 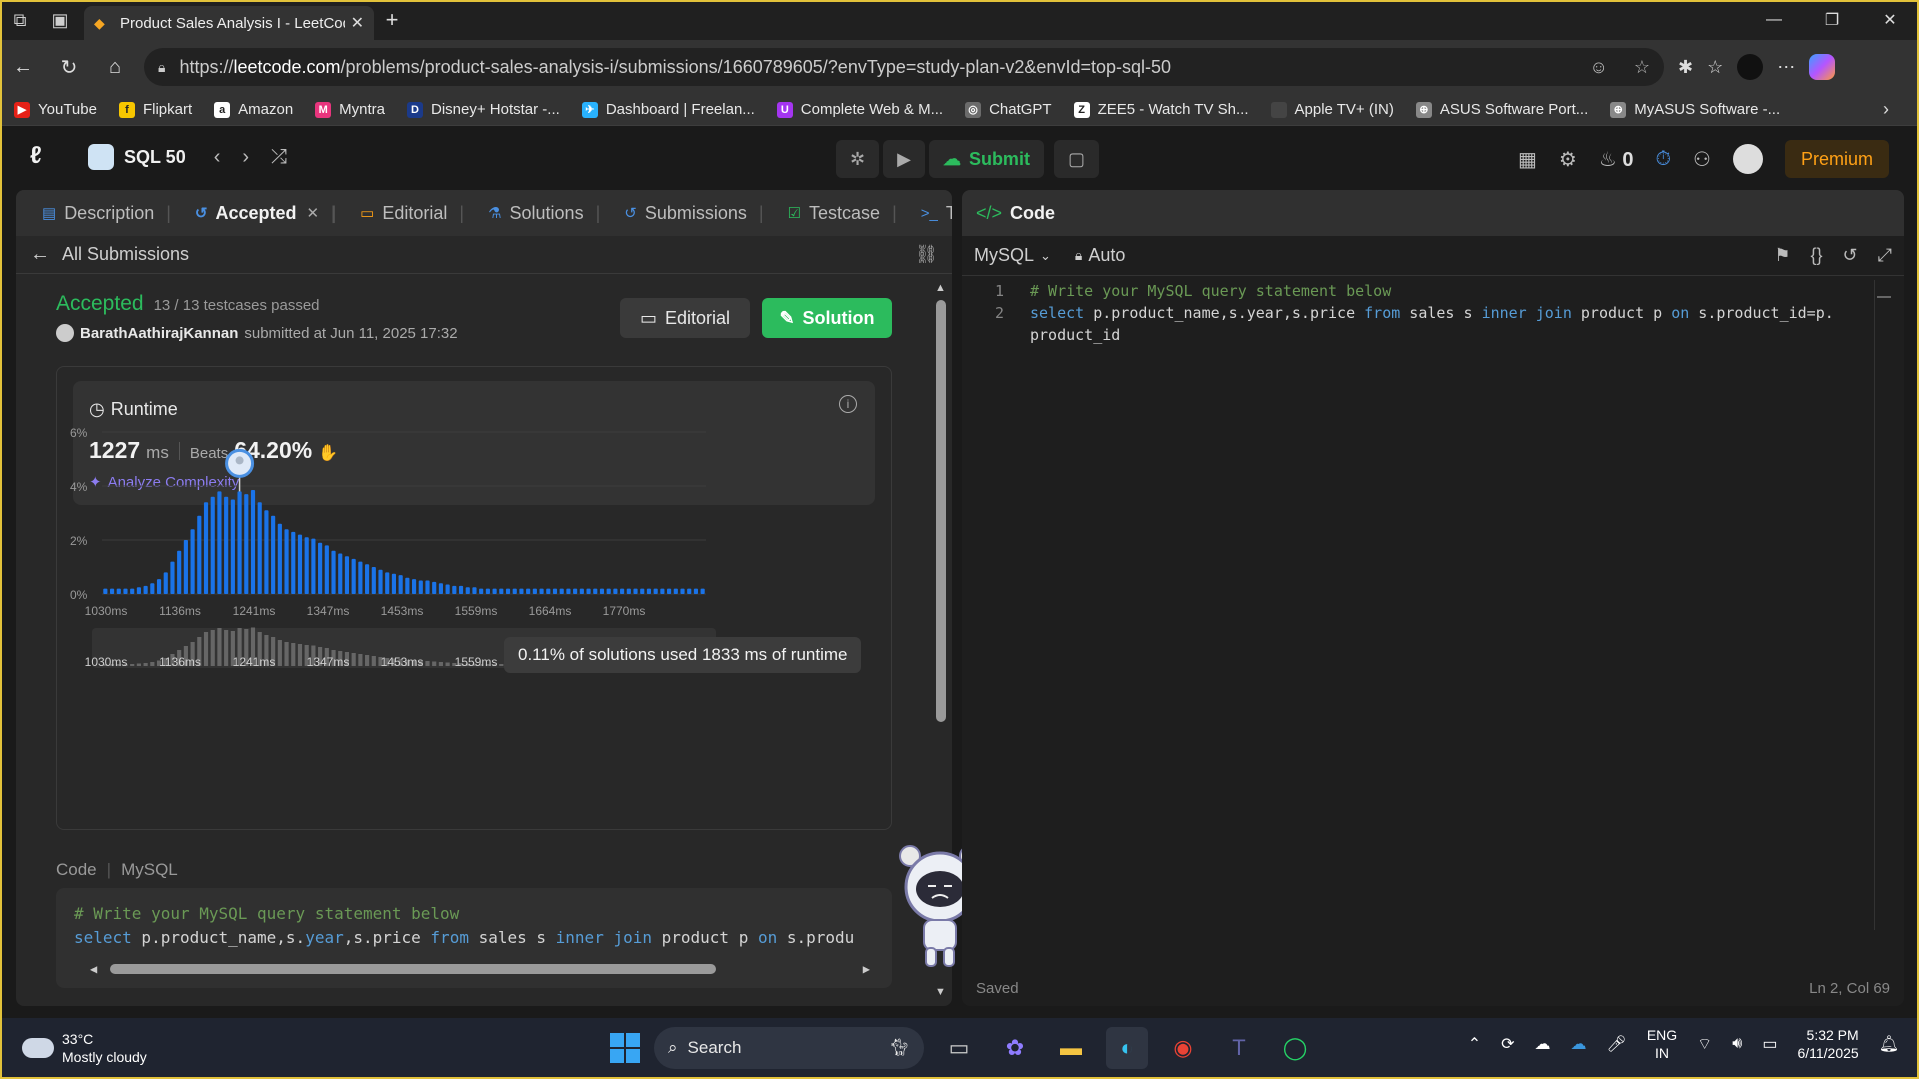 I want to click on reset-icon: ↺, so click(x=1850, y=255).